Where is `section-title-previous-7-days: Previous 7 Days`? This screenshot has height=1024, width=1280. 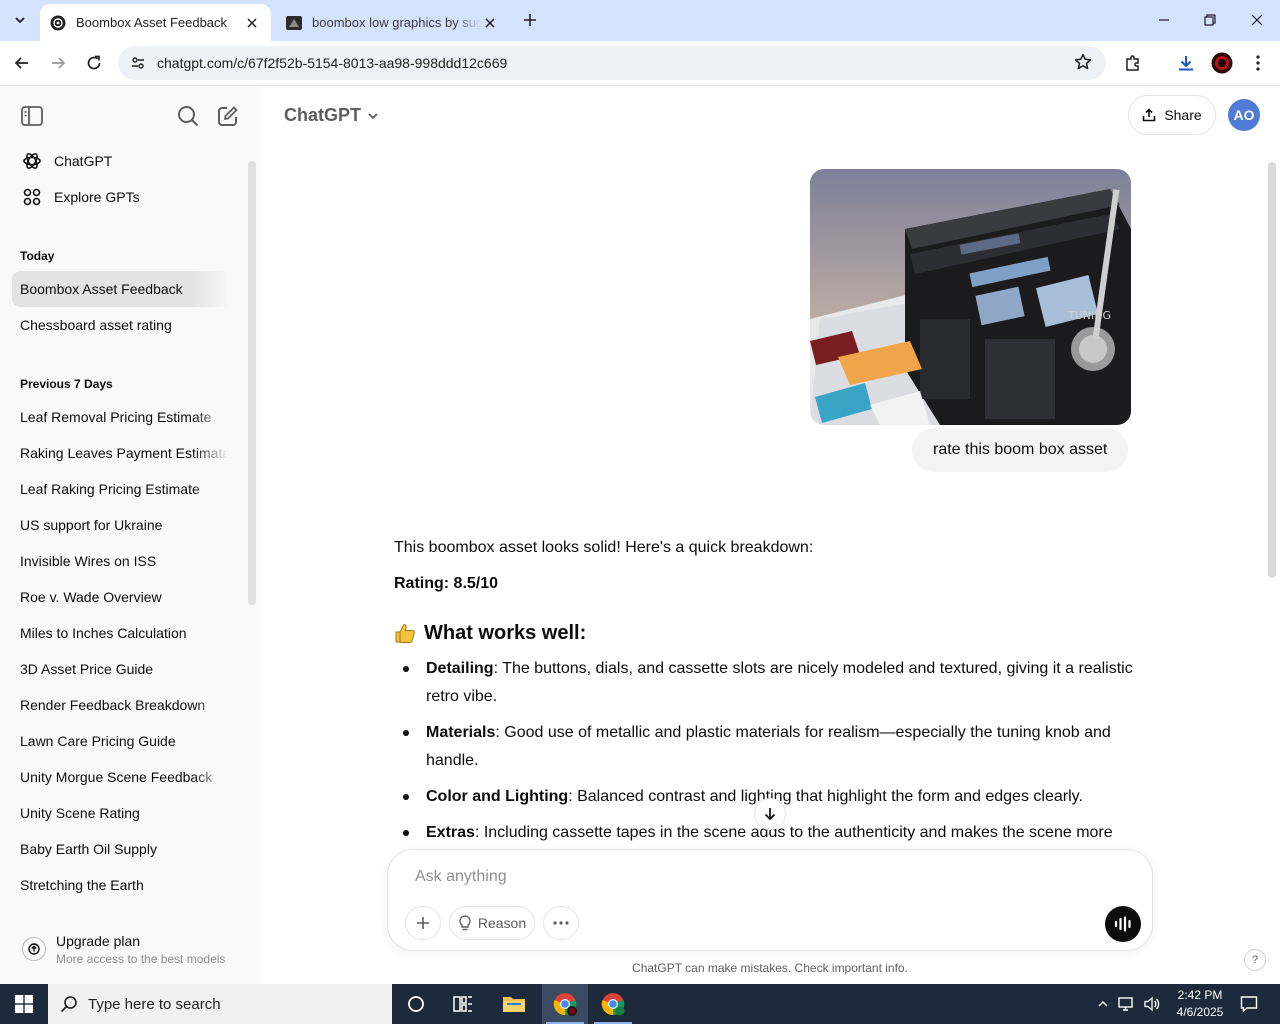 section-title-previous-7-days: Previous 7 Days is located at coordinates (66, 384).